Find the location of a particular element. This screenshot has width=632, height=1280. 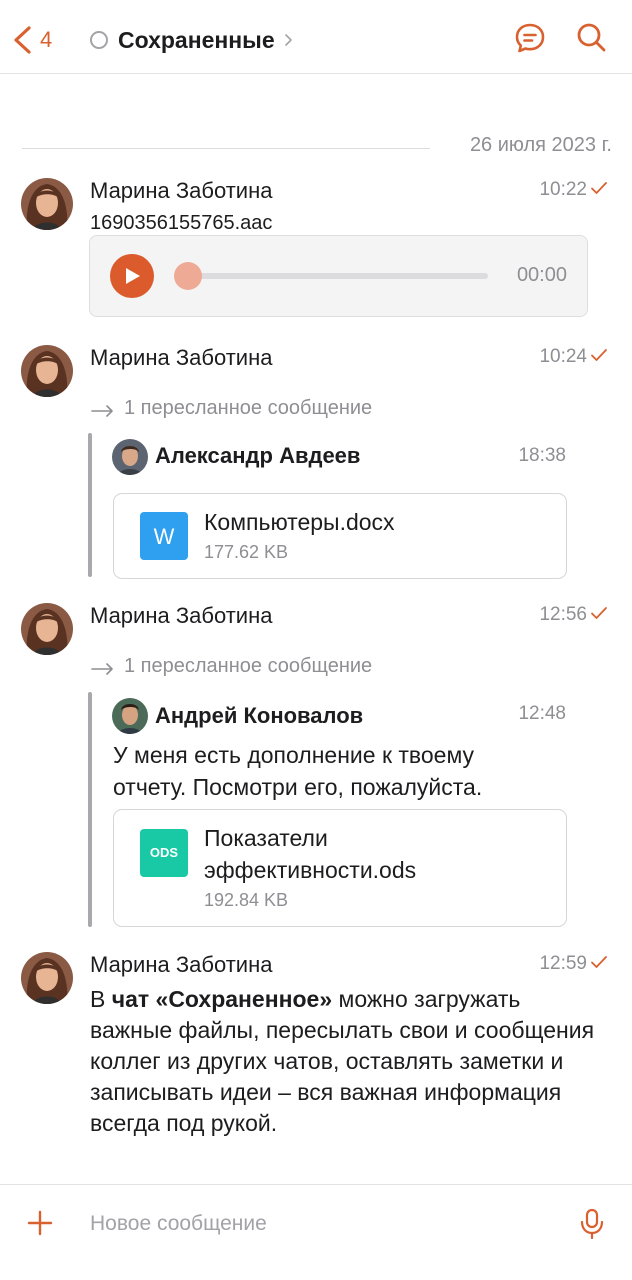

message-input is located at coordinates (320, 1224).